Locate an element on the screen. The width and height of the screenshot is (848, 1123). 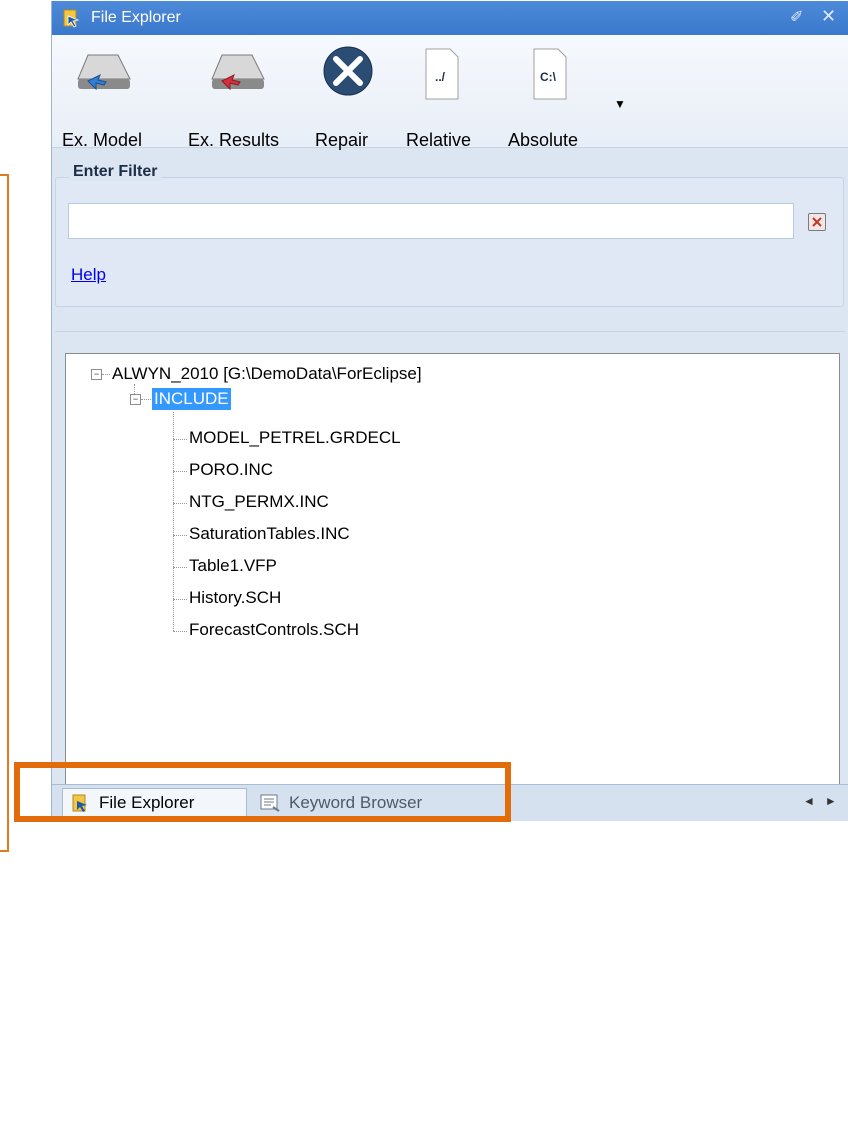
relative-path-icon: ../ is located at coordinates (442, 74).